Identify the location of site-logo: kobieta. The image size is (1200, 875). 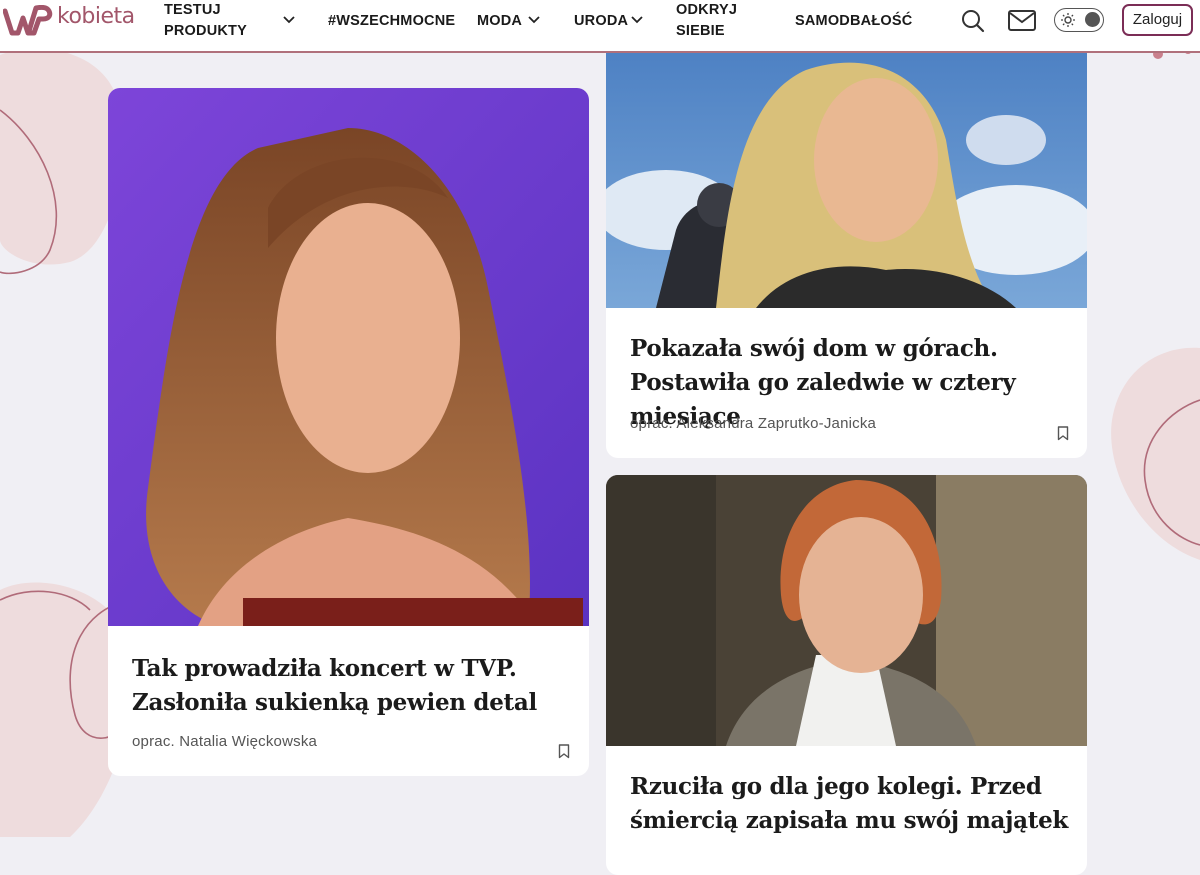
(69, 20).